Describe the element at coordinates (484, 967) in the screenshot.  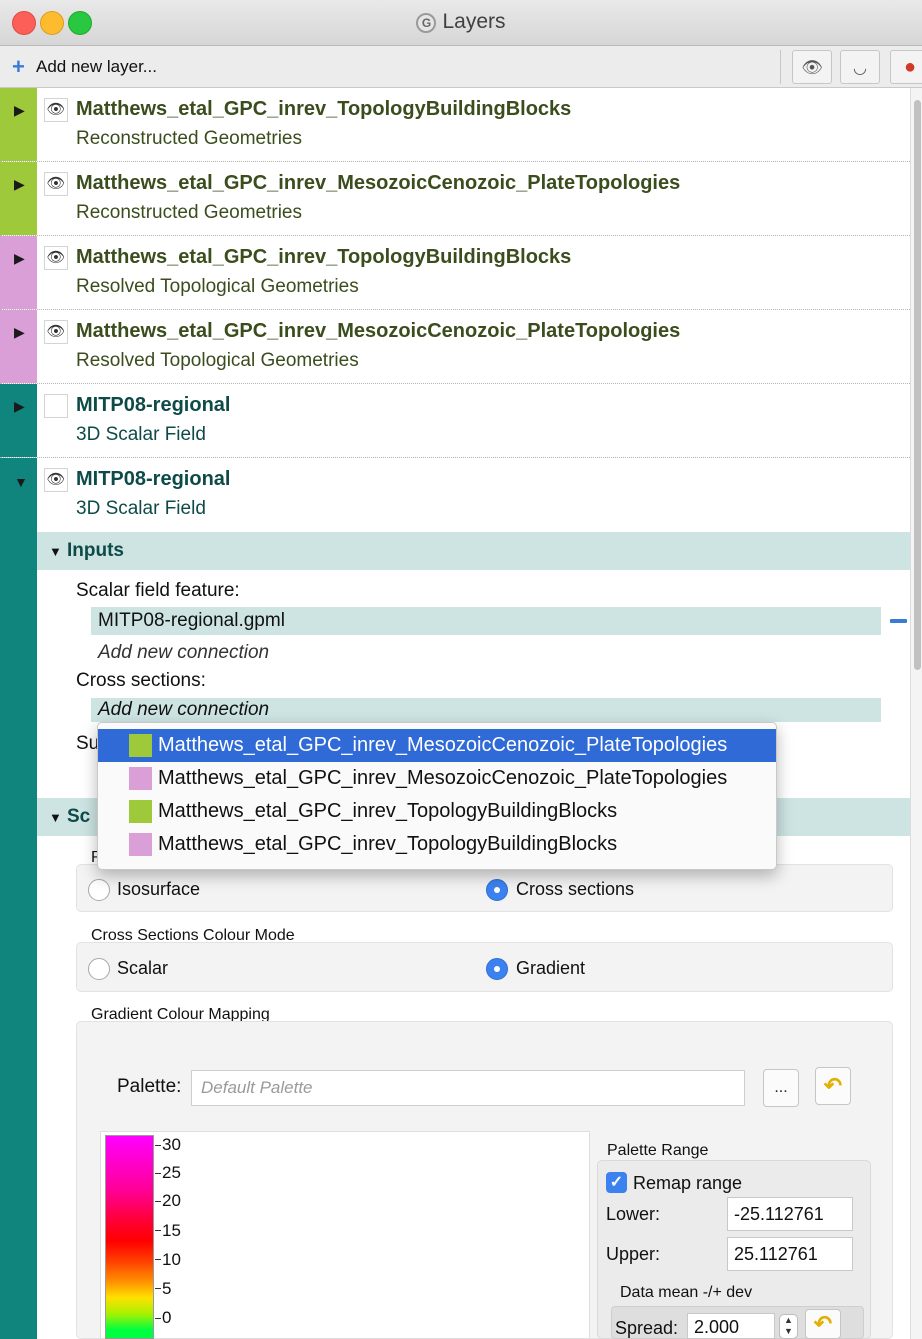
I see `colour-mode-group` at that location.